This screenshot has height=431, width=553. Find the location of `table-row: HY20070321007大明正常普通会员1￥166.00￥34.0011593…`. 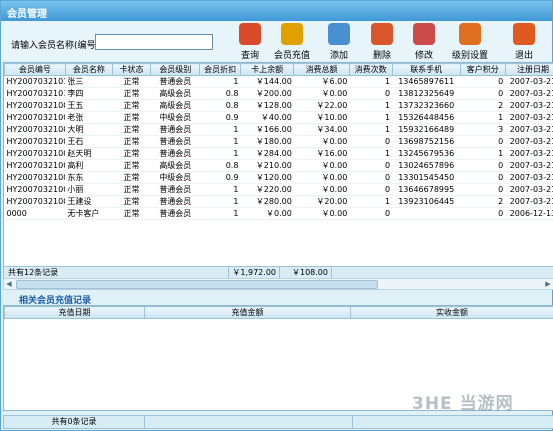

table-row: HY20070321007大明正常普通会员1￥166.00￥34.0011593… is located at coordinates (278, 129).